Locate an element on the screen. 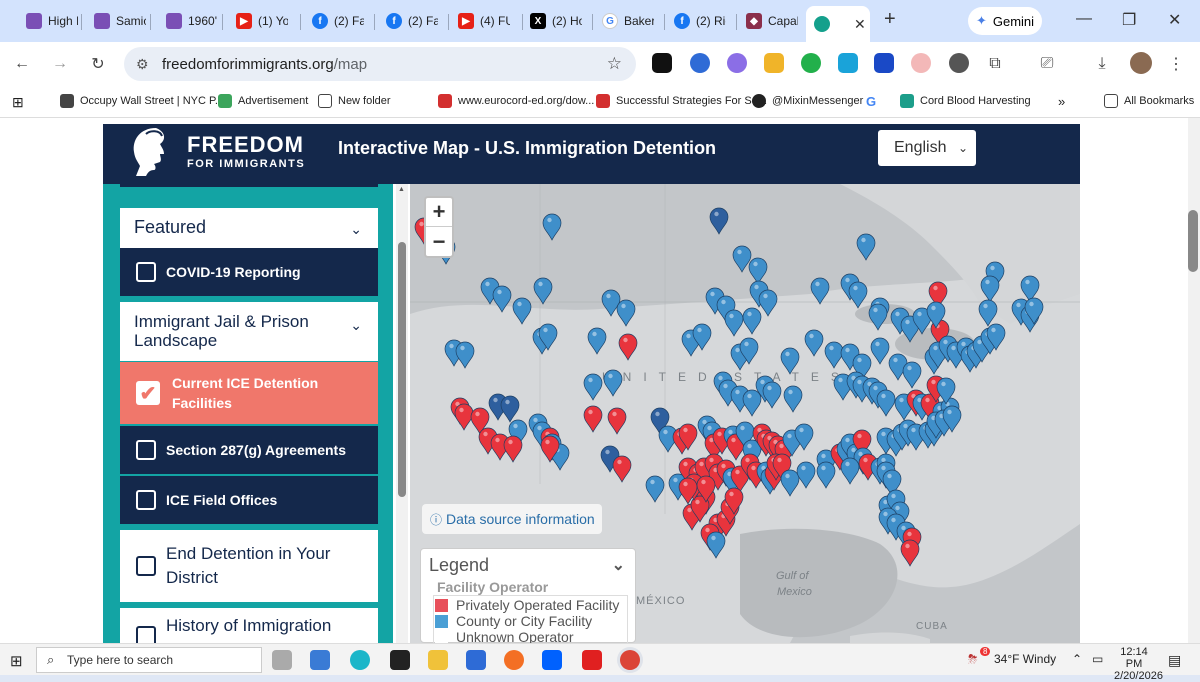  extension-1-icon is located at coordinates (662, 63).